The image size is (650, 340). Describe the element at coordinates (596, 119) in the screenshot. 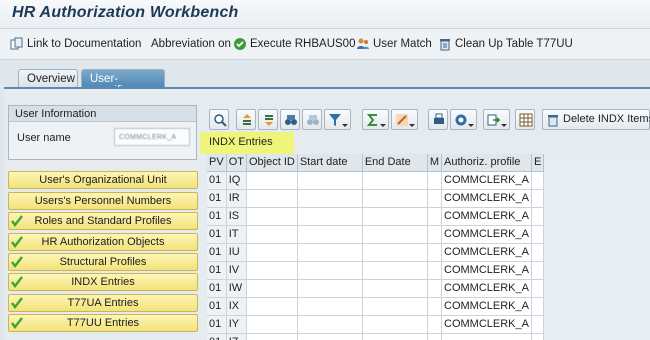

I see `delete-indx-items-button: Delete INDX Items` at that location.